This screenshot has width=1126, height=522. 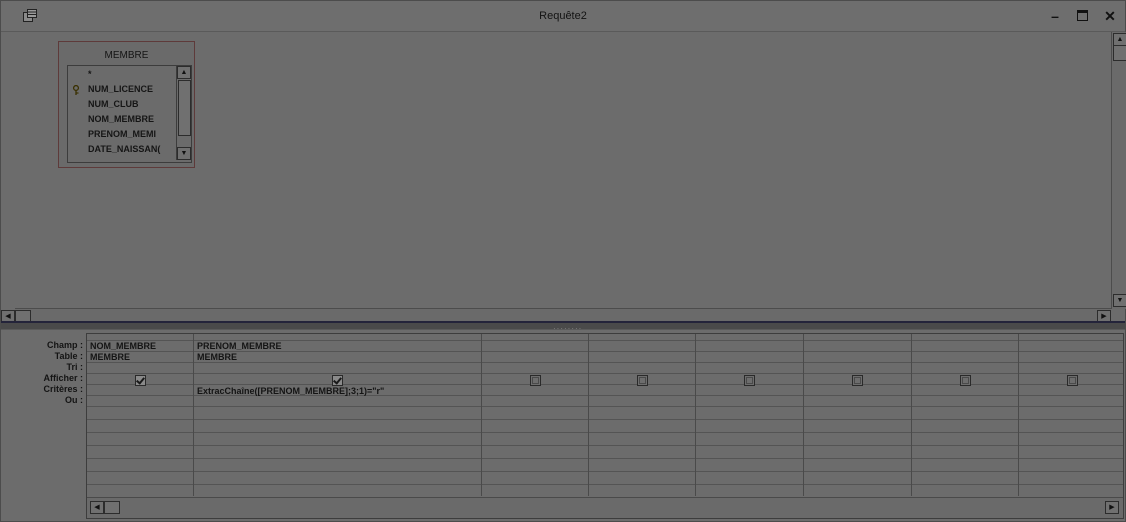 I want to click on table-name: MEMBRE, so click(x=126, y=55).